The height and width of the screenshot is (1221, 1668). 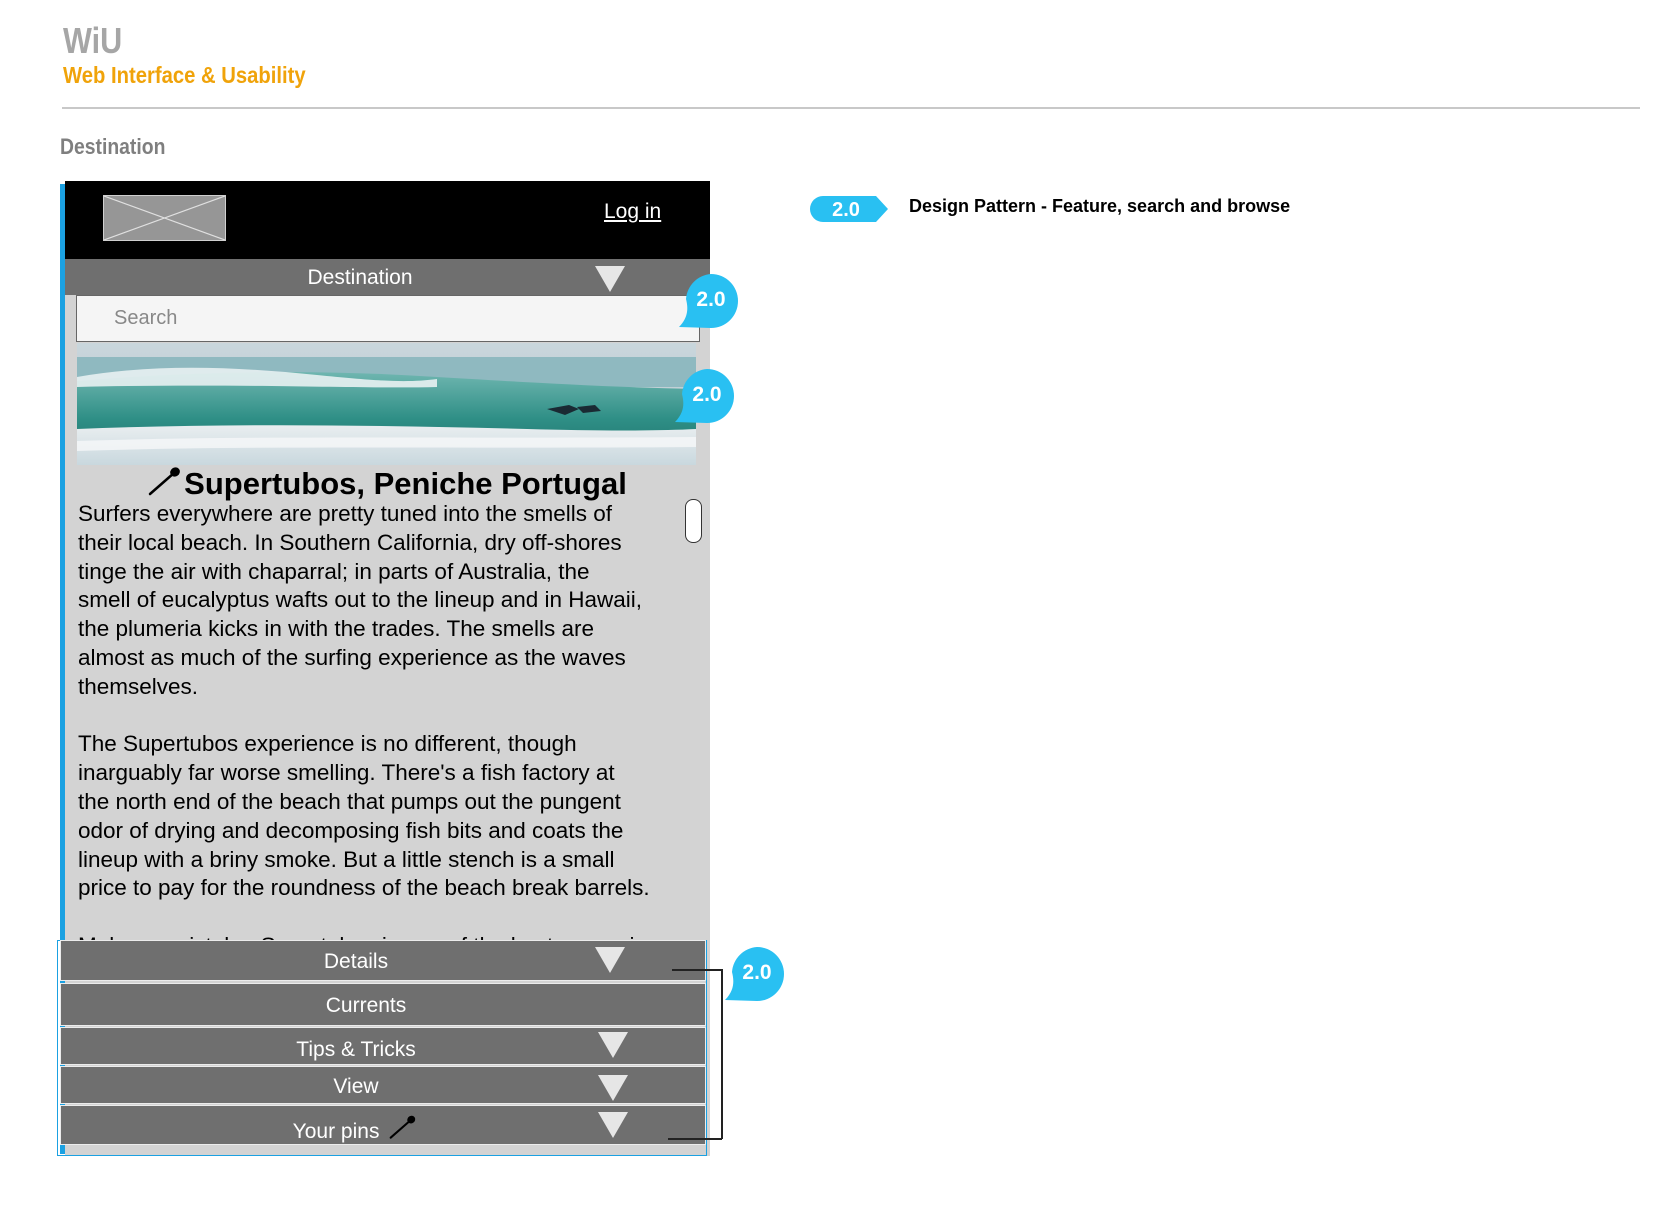 I want to click on legend-tag: 2.0, so click(x=849, y=209).